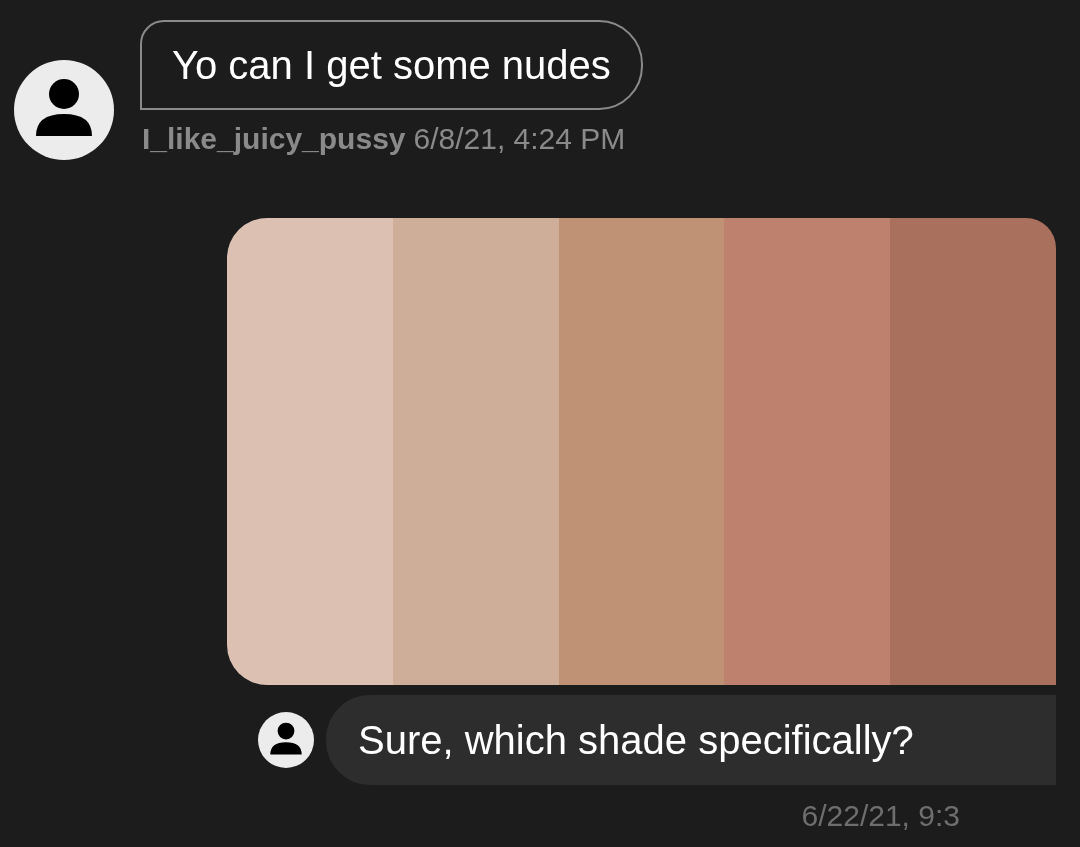 The width and height of the screenshot is (1080, 847). I want to click on timestamp: 6/8/21, 4:24 PM, so click(519, 139).